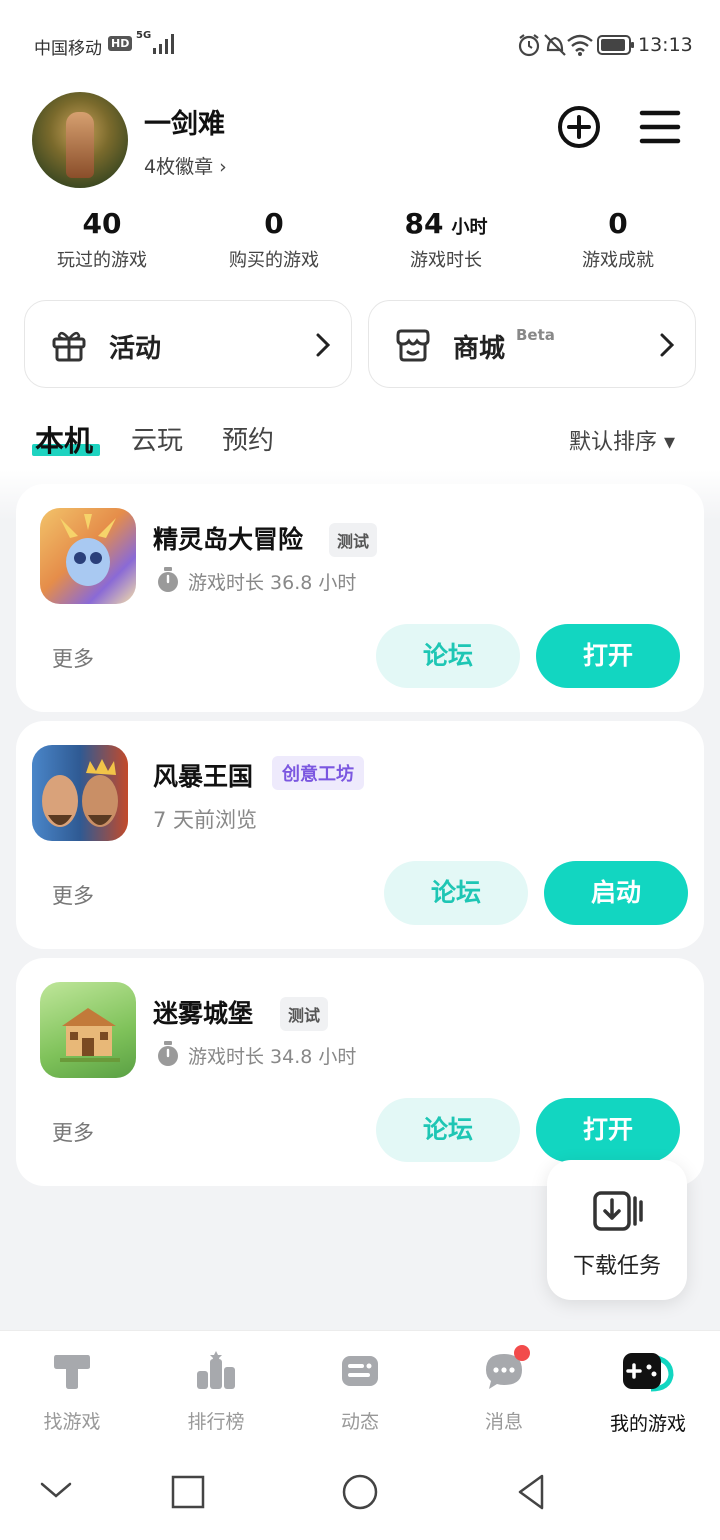 The image size is (720, 1540). Describe the element at coordinates (622, 440) in the screenshot. I see `sort-dropdown: 默认排序 ▾` at that location.